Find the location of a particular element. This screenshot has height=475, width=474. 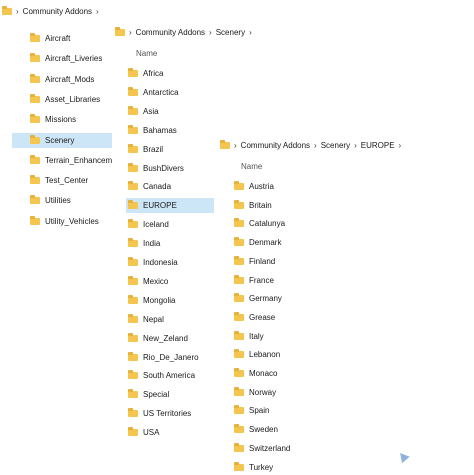

folder-item: South America is located at coordinates (170, 375).